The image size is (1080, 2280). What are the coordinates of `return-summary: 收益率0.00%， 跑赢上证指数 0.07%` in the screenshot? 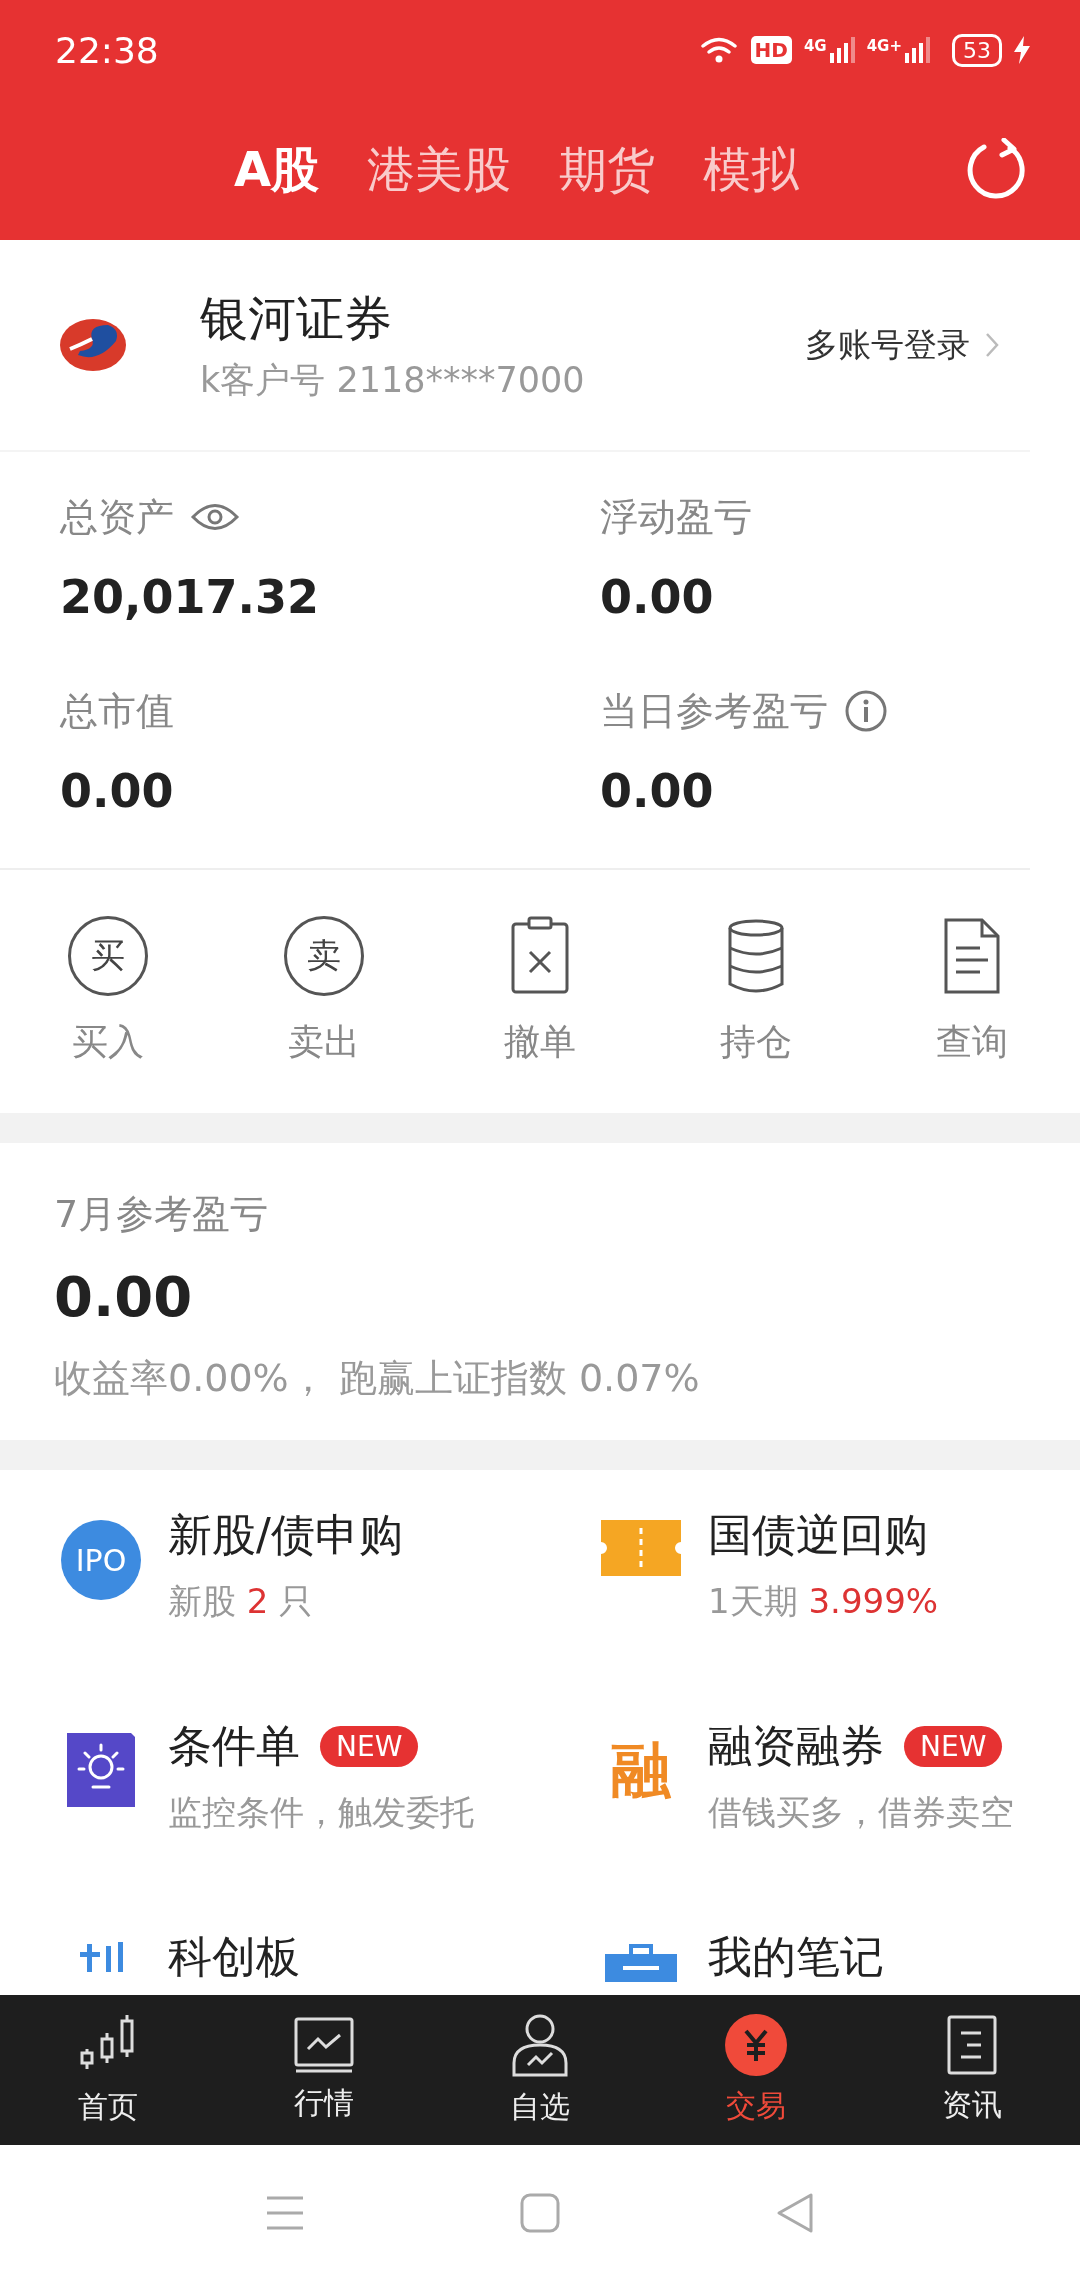 It's located at (377, 1378).